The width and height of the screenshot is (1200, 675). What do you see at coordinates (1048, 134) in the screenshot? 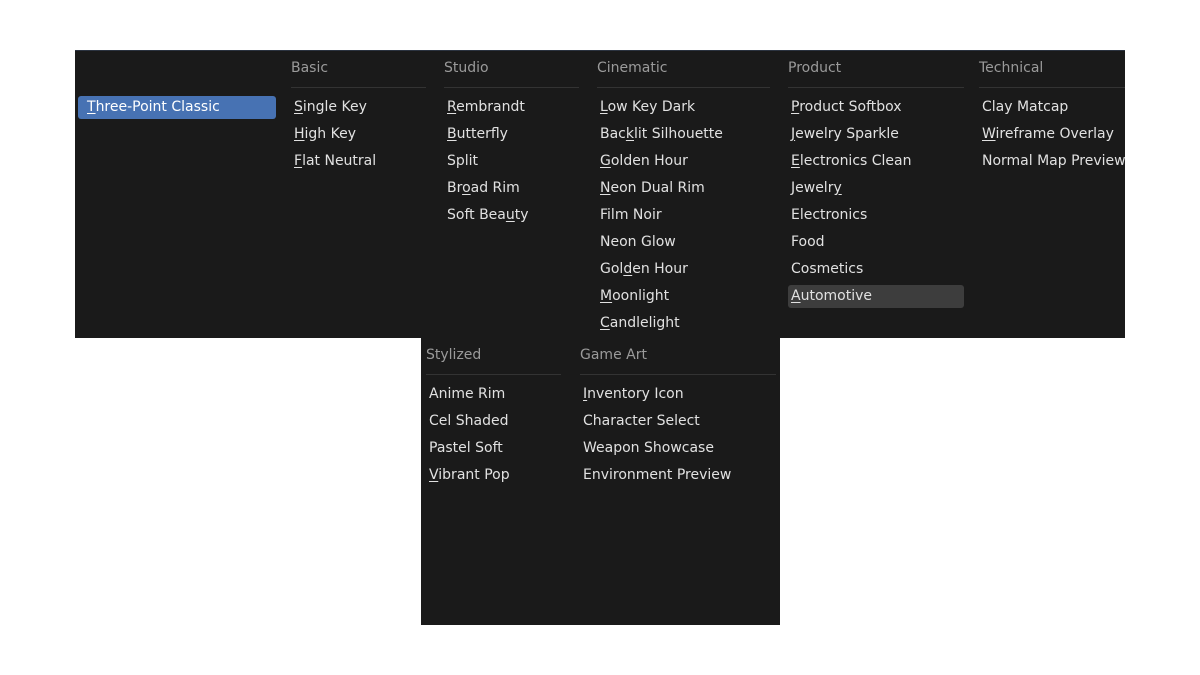
I see `menu-item-label: Wireframe Overlay` at bounding box center [1048, 134].